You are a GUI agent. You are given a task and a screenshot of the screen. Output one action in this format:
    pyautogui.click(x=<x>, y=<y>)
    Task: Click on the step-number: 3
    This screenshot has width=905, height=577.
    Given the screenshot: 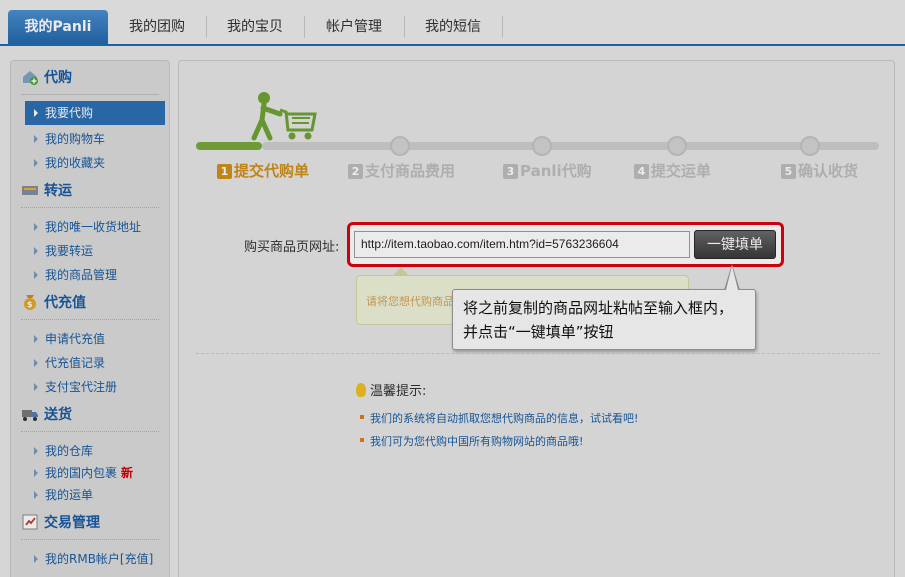 What is the action you would take?
    pyautogui.click(x=510, y=171)
    